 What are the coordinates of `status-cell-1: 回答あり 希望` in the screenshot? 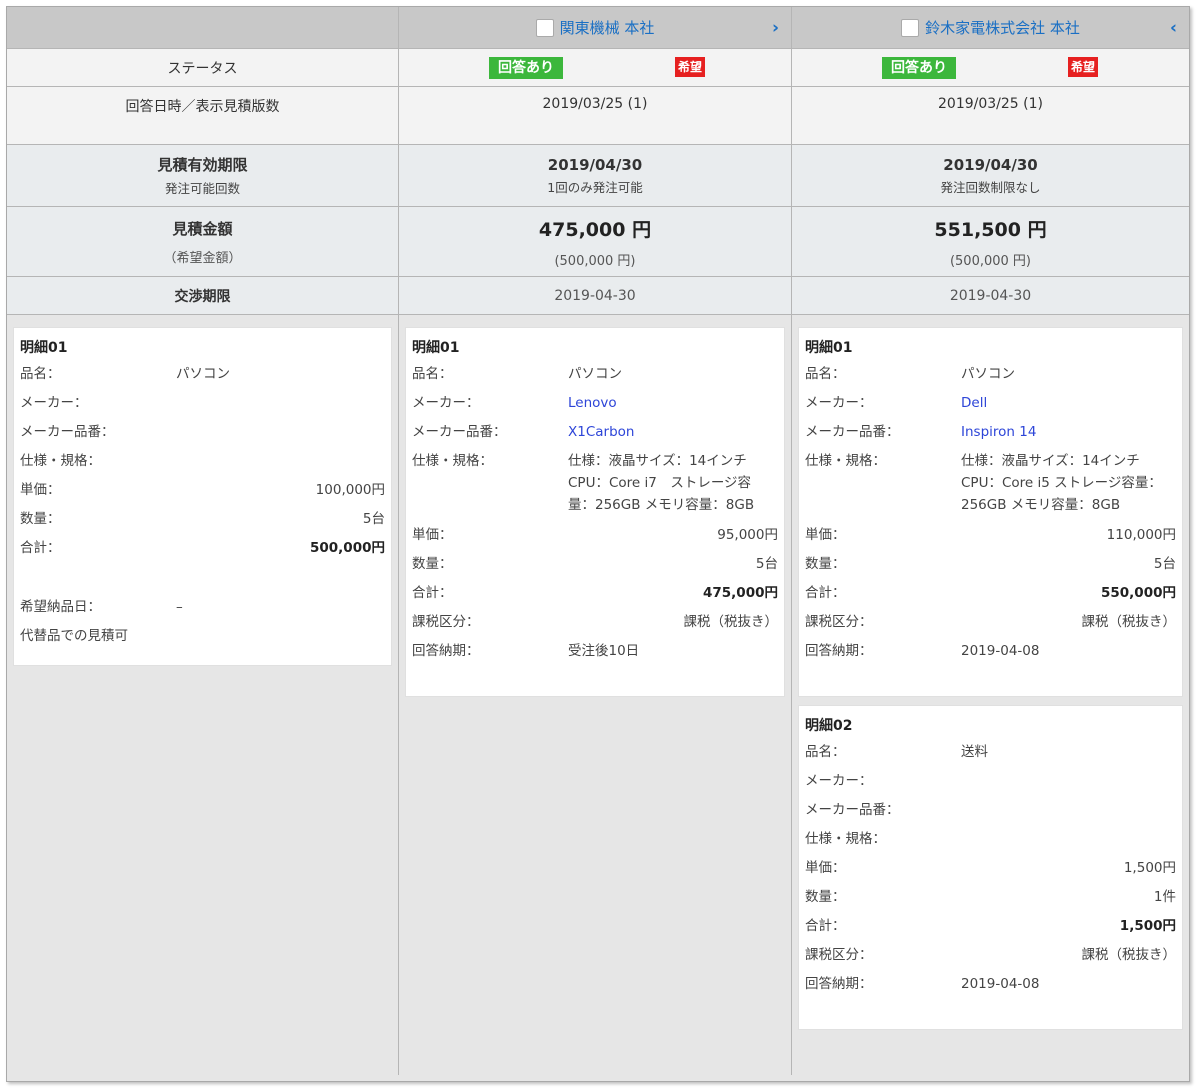 It's located at (595, 67).